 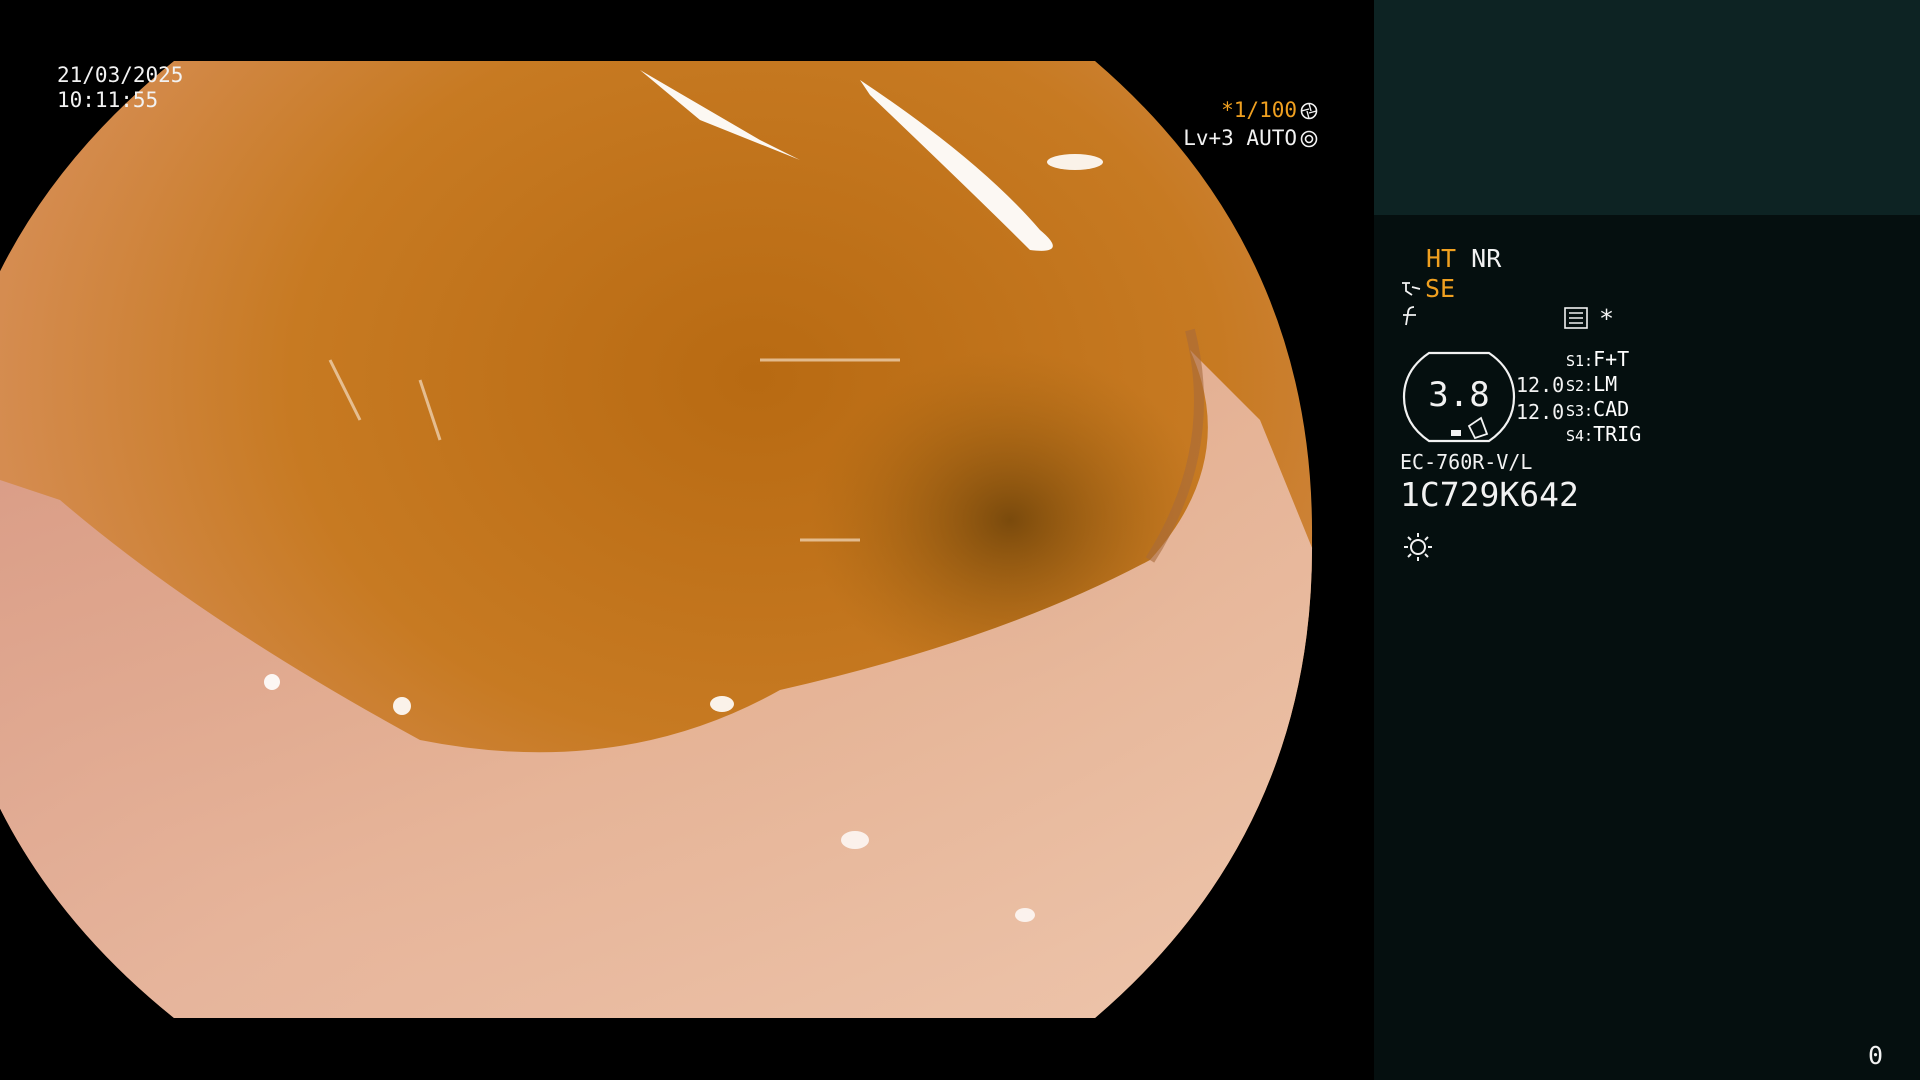 What do you see at coordinates (1463, 259) in the screenshot?
I see `ht-nr-indicator: HT NR` at bounding box center [1463, 259].